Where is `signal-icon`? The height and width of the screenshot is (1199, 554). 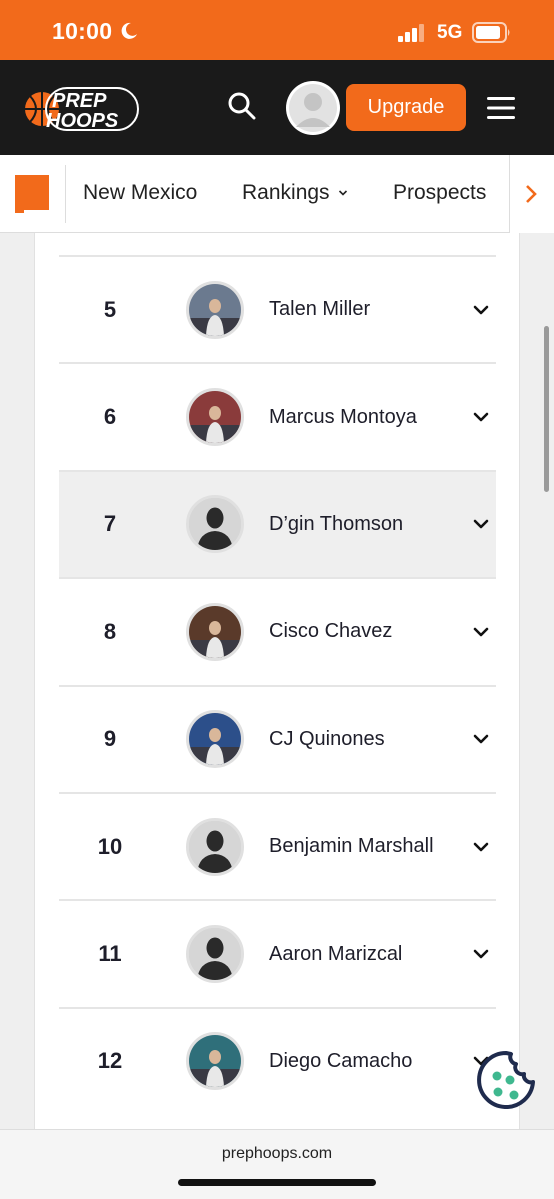 signal-icon is located at coordinates (411, 33).